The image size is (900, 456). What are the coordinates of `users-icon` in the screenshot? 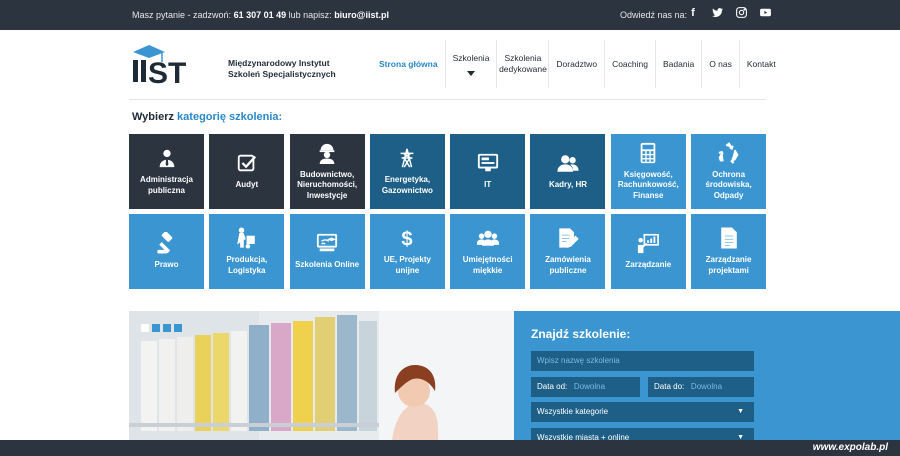 It's located at (568, 163).